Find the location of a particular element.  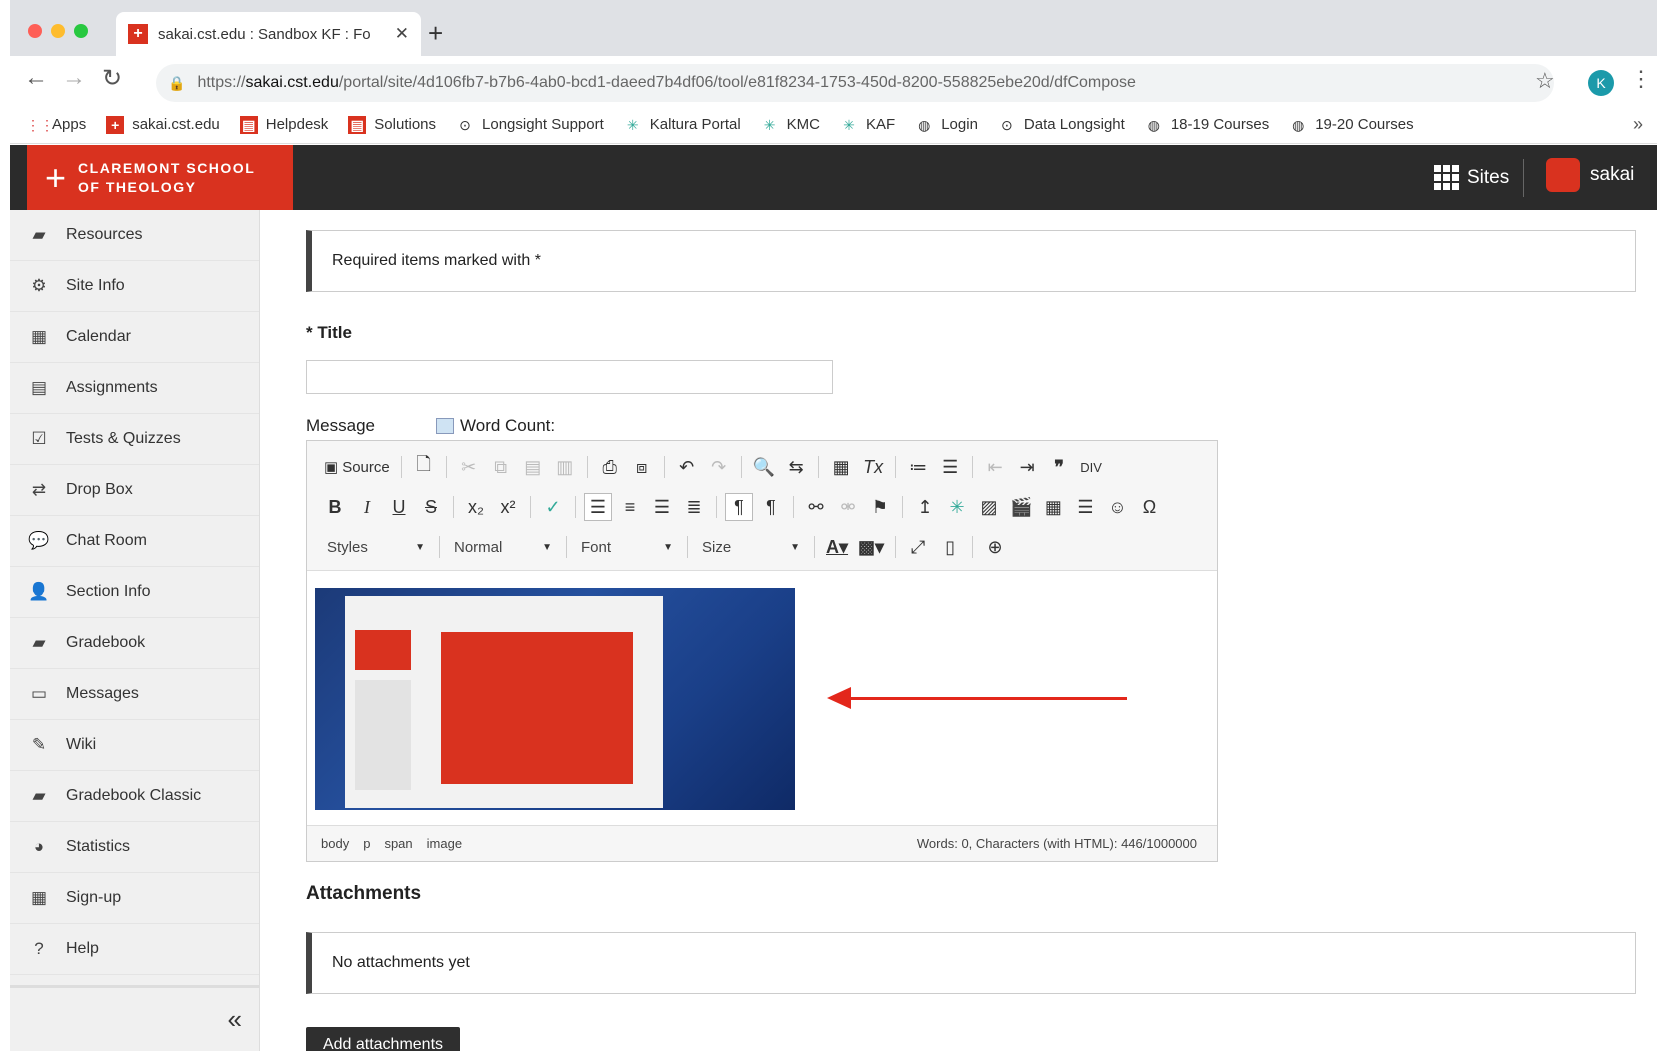

indent-icon: ⇥ is located at coordinates (1027, 467).